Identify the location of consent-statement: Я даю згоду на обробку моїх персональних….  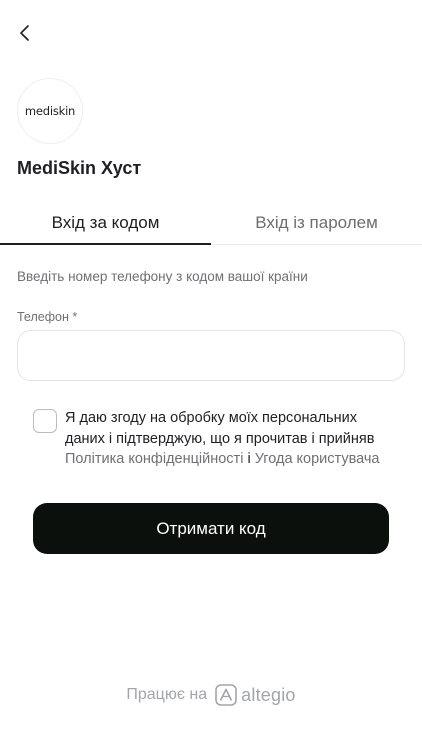
(220, 428).